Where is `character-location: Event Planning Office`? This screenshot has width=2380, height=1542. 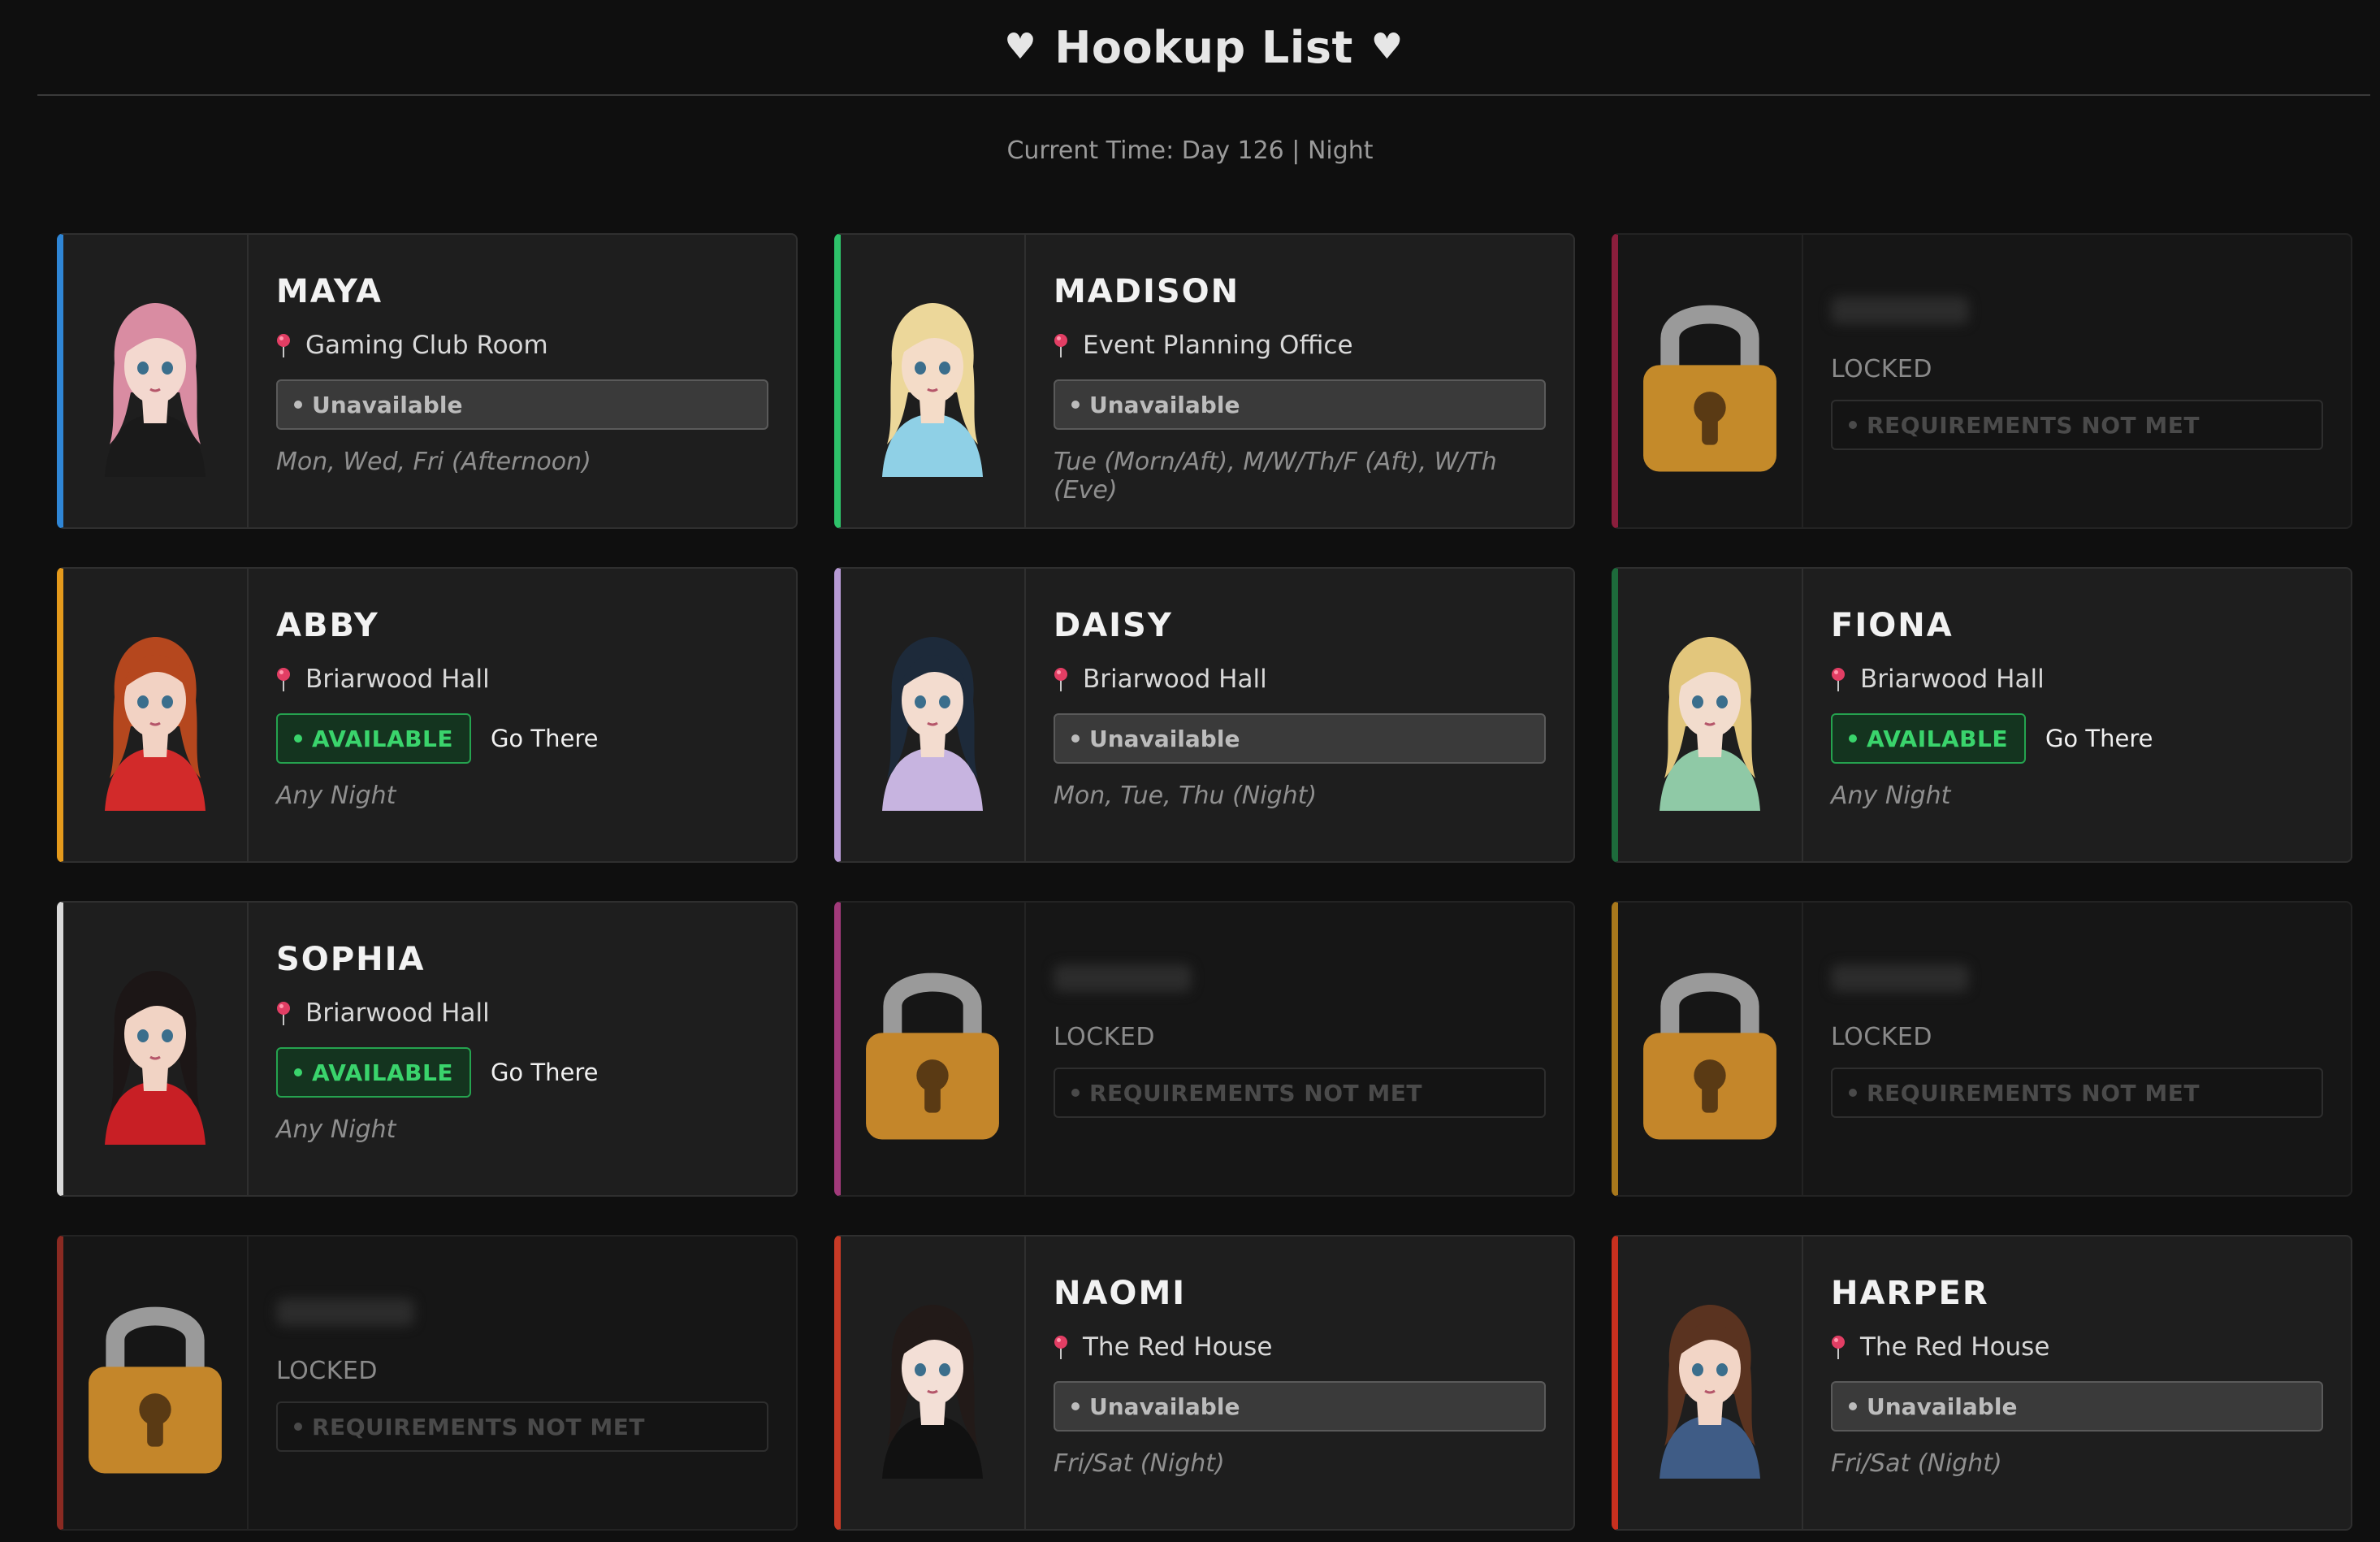
character-location: Event Planning Office is located at coordinates (1300, 345).